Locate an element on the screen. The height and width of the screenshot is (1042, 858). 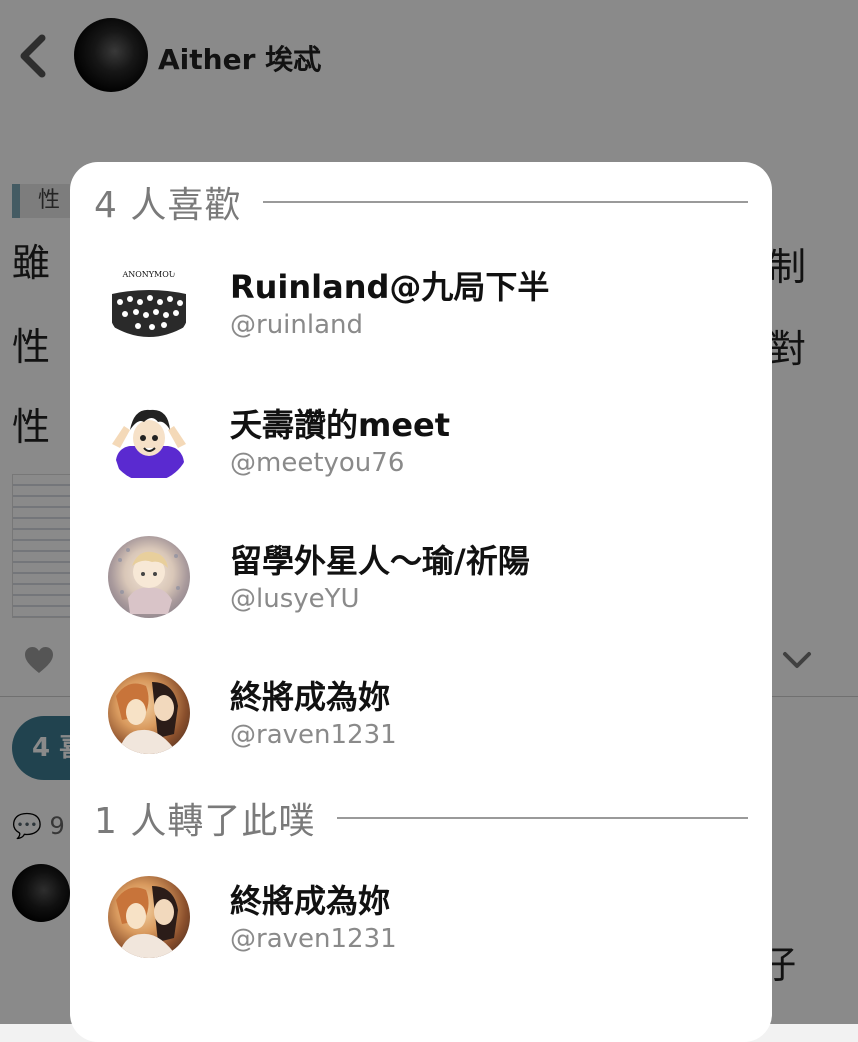
user-handle: @ruinland is located at coordinates (297, 325).